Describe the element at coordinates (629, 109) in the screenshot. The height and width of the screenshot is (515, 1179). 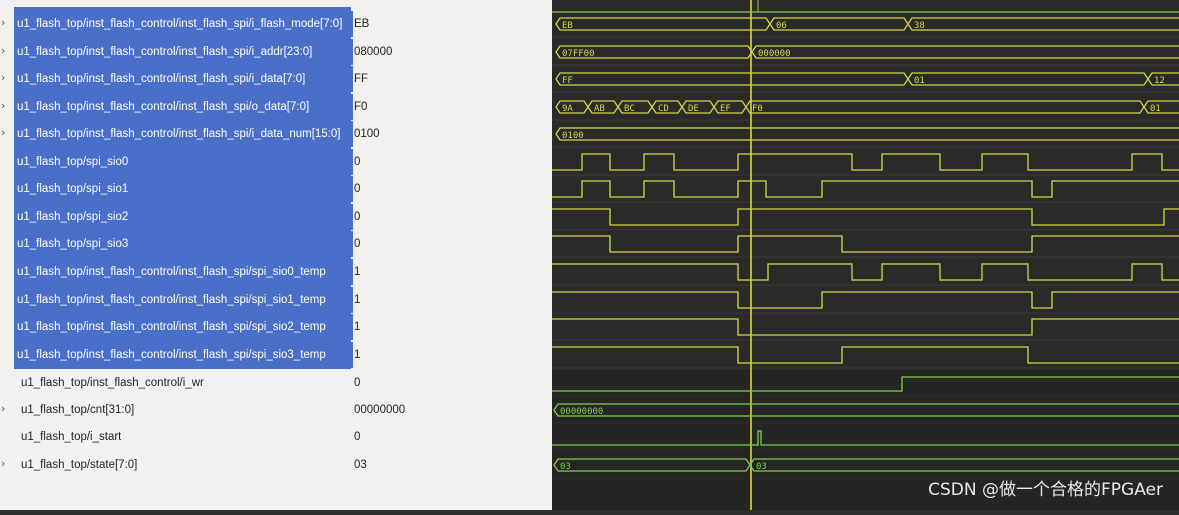
I see `bus-label: BC` at that location.